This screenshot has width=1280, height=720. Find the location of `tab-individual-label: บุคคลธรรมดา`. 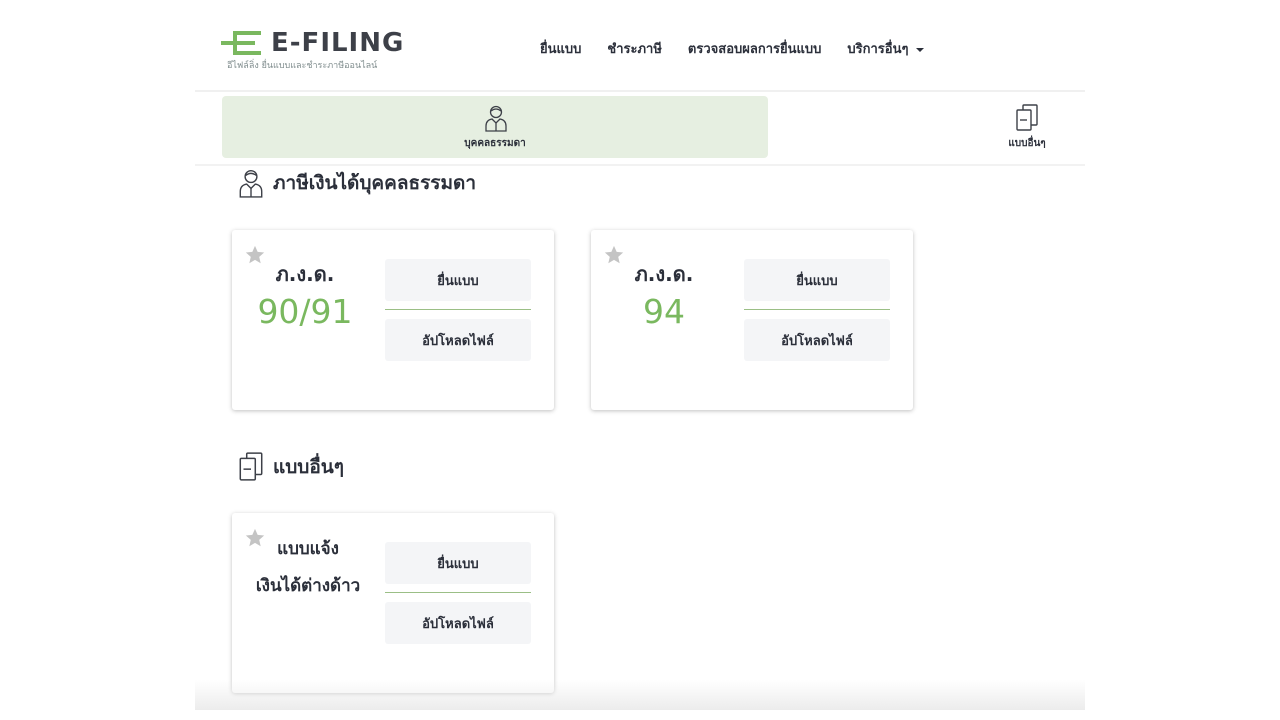

tab-individual-label: บุคคลธรรมดา is located at coordinates (495, 143).